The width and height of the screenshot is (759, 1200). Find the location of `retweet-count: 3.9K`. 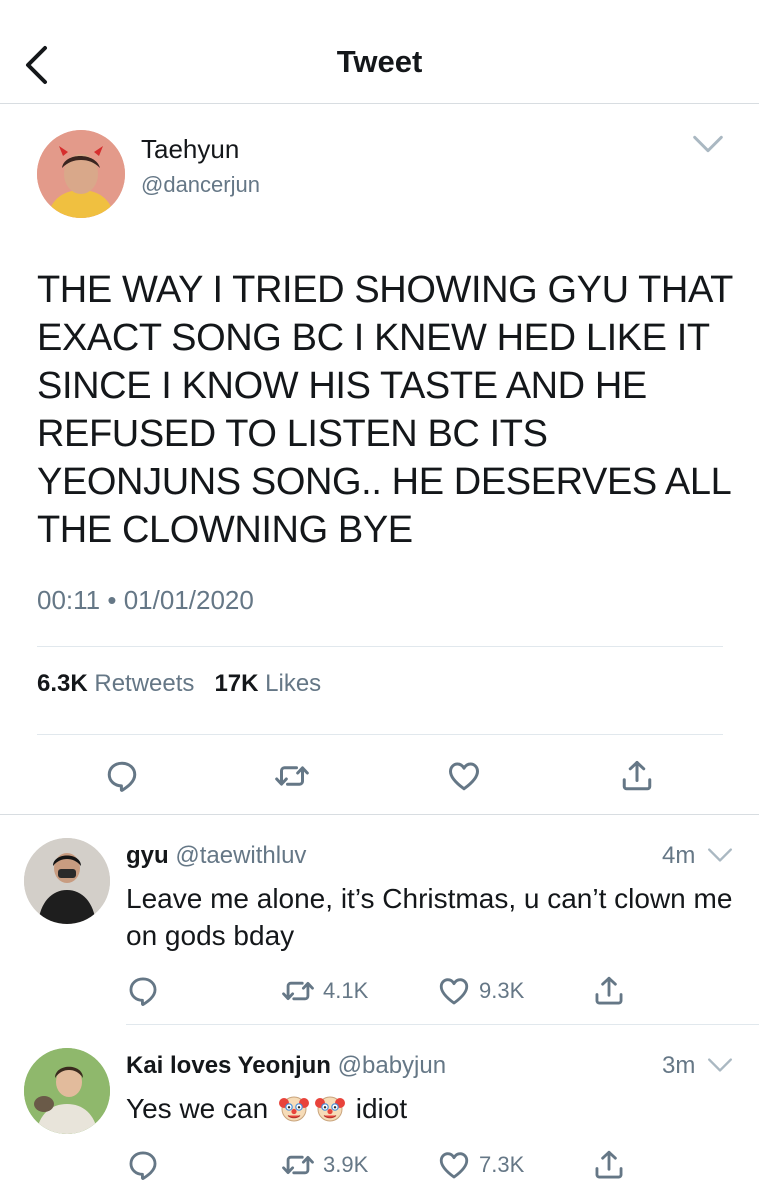

retweet-count: 3.9K is located at coordinates (346, 1164).